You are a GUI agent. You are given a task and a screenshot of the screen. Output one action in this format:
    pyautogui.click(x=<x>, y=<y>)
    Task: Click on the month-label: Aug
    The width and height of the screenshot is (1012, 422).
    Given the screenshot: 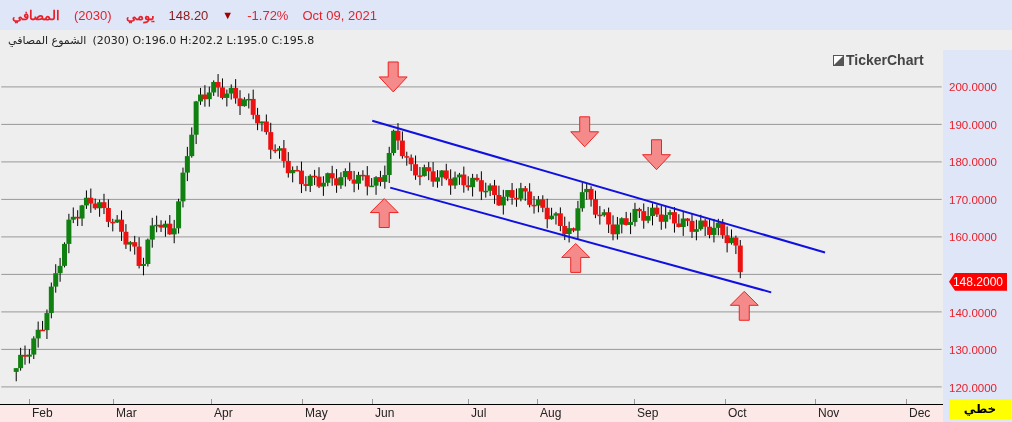 What is the action you would take?
    pyautogui.click(x=551, y=413)
    